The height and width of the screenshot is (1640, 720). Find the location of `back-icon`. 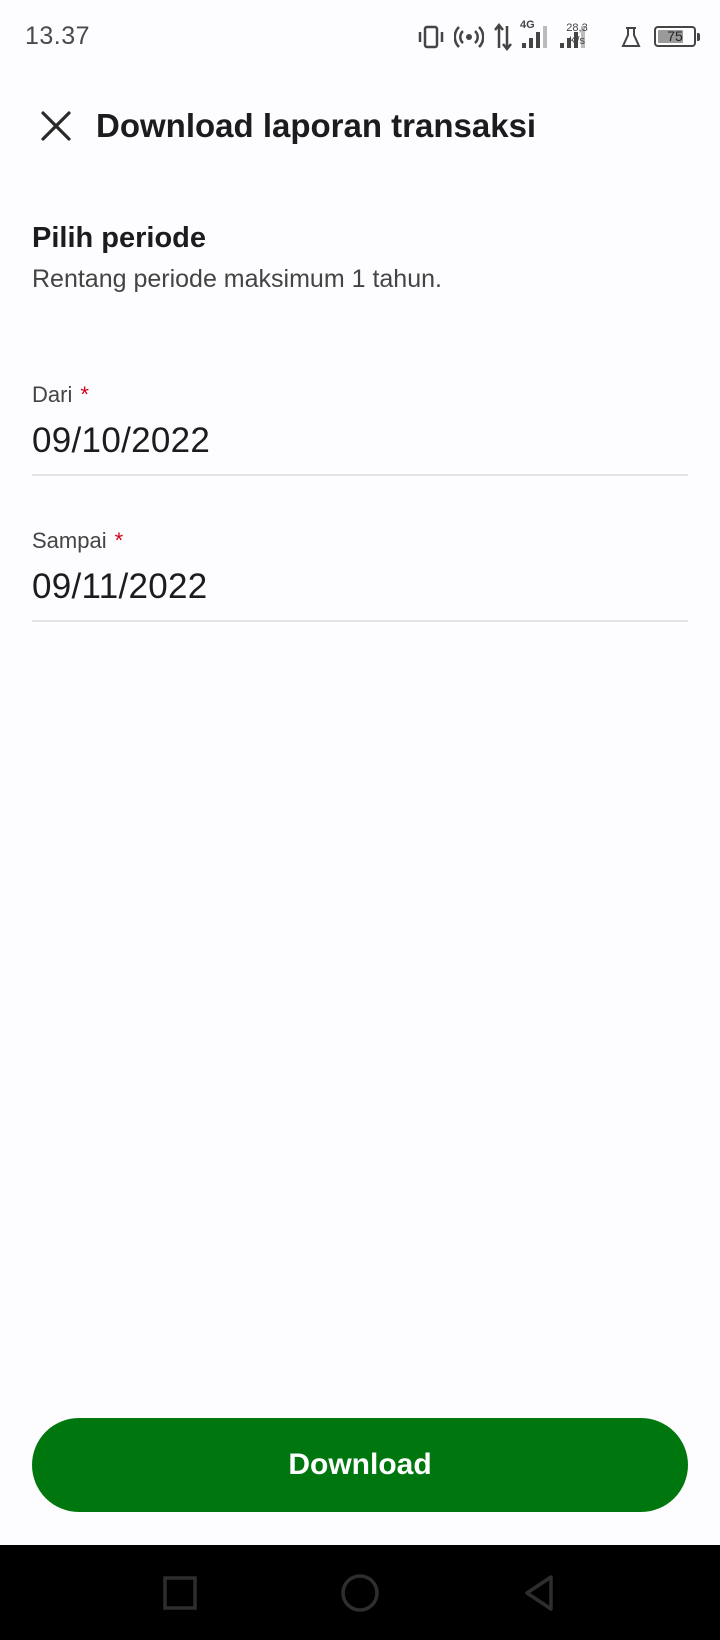

back-icon is located at coordinates (540, 1593).